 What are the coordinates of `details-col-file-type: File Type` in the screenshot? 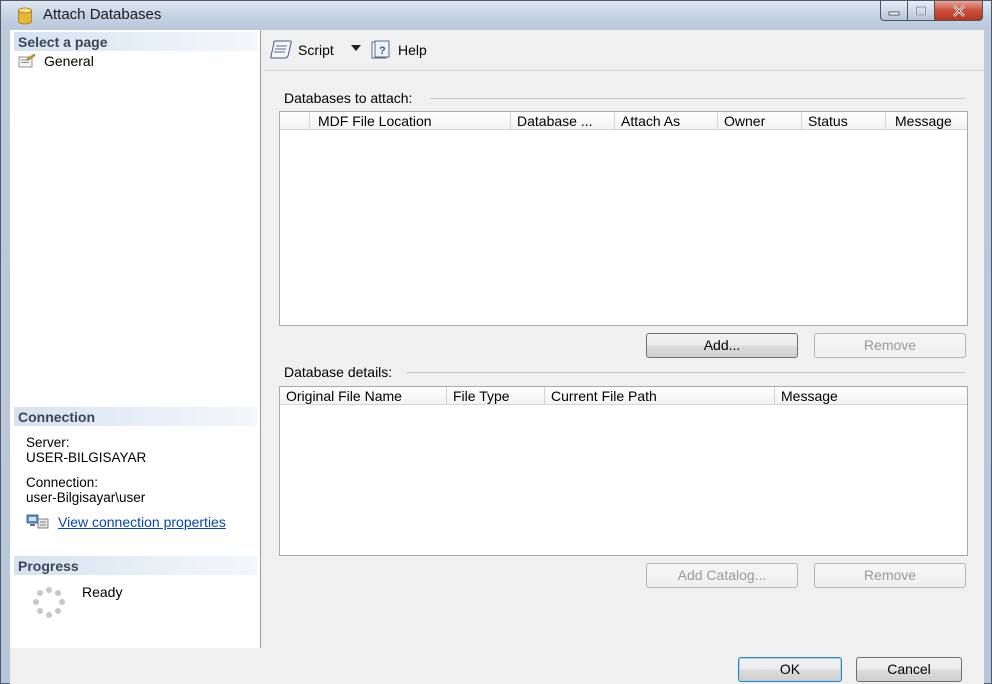 It's located at (496, 396).